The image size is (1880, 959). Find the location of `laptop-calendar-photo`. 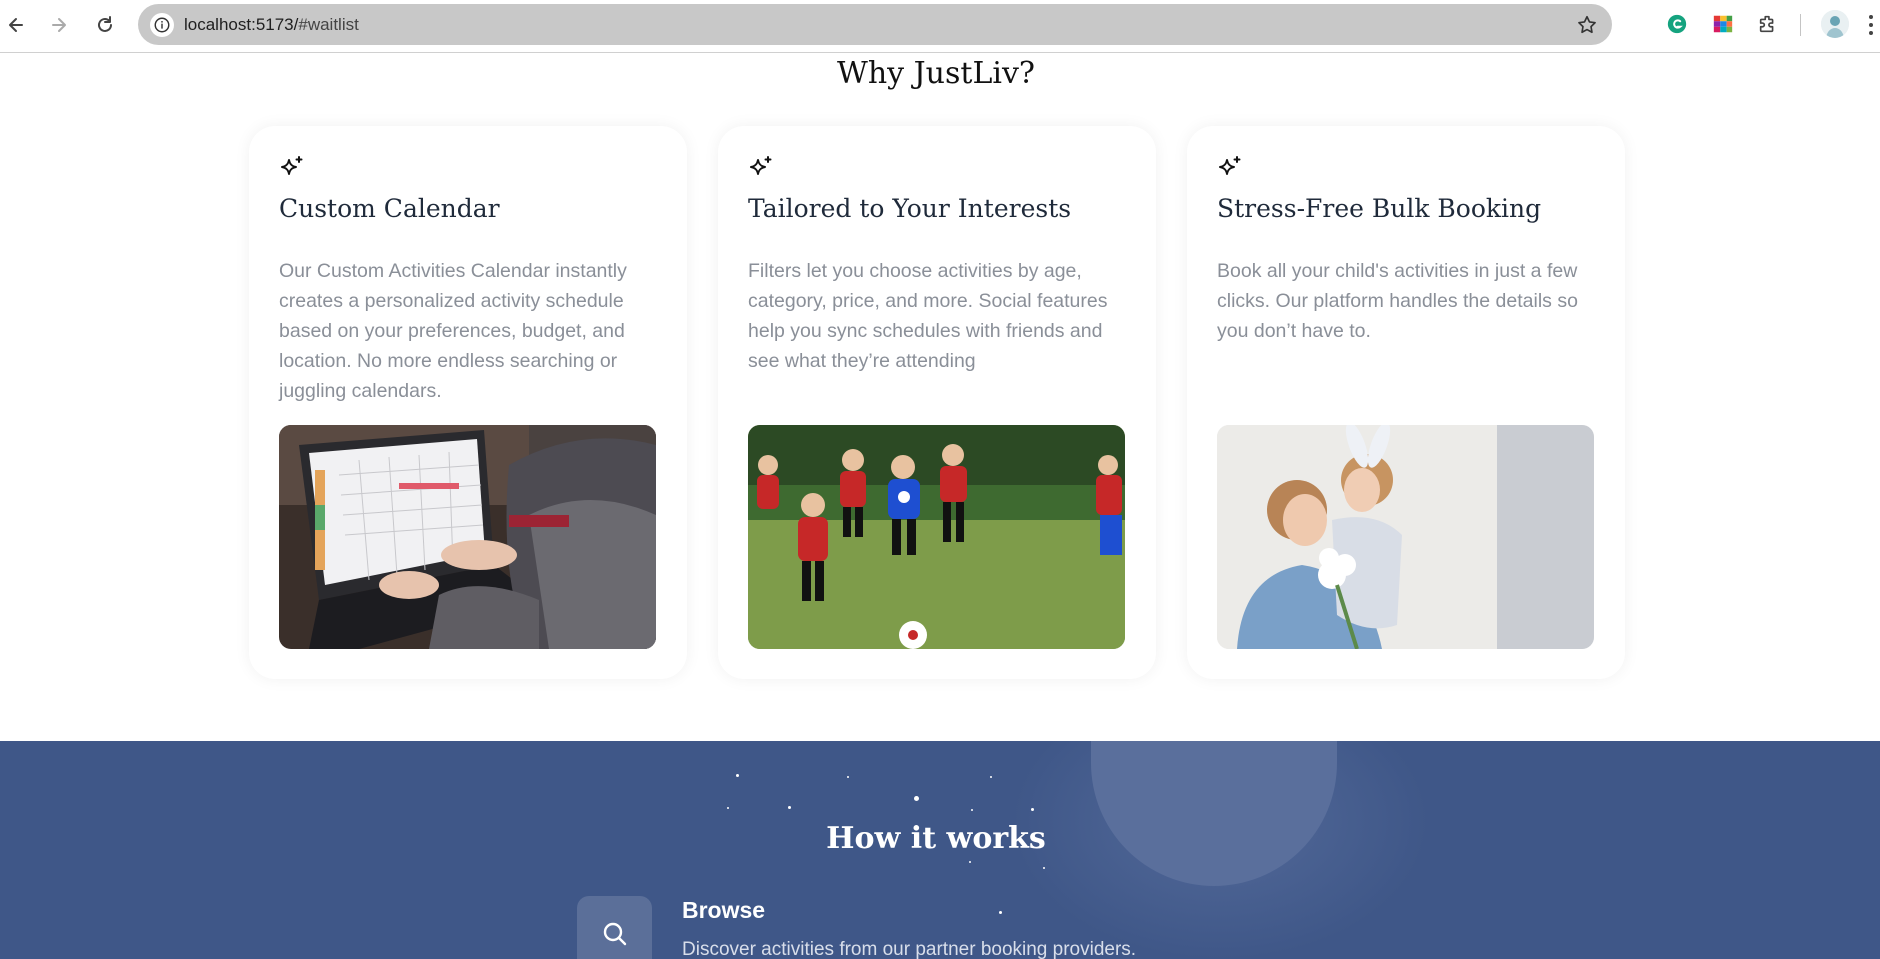

laptop-calendar-photo is located at coordinates (467, 537).